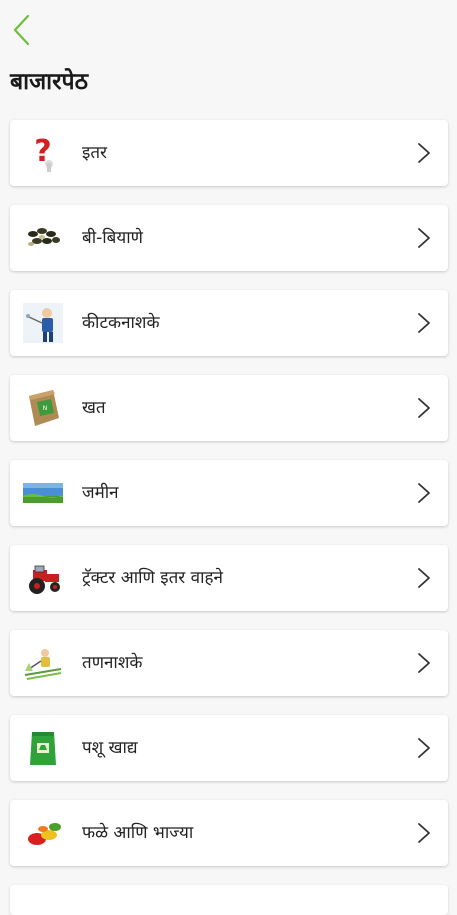  Describe the element at coordinates (229, 578) in the screenshot. I see `category-item-tractor: ट्रॅक्टर आणि इतर वाहने` at that location.